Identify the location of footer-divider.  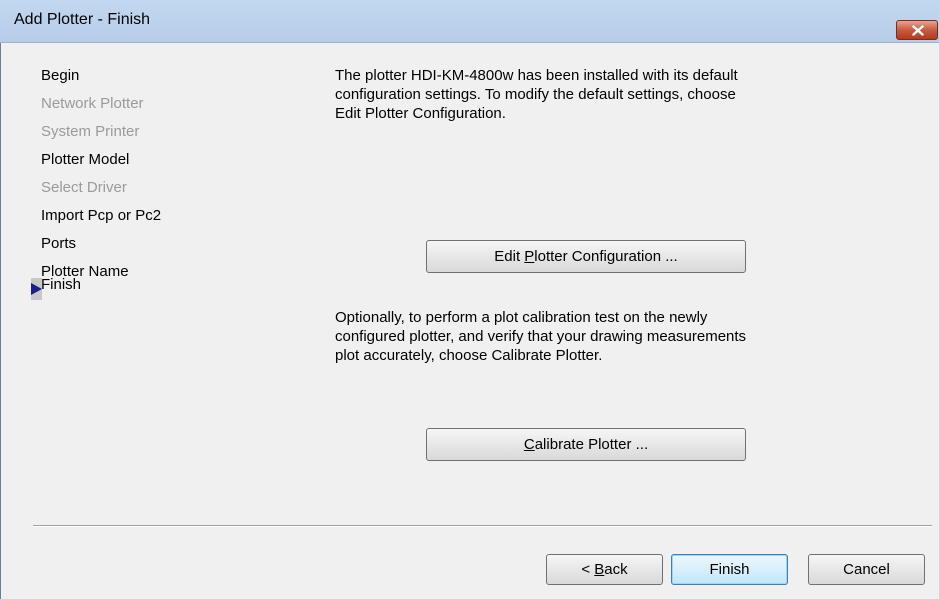
(482, 526).